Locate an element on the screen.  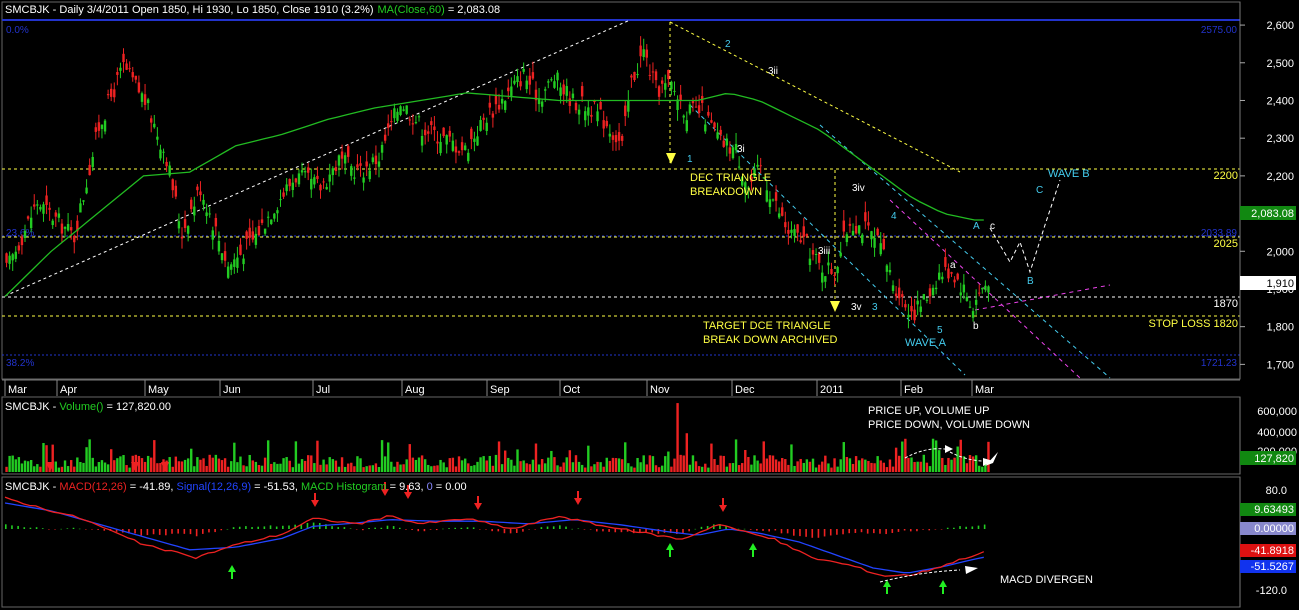
wave-label-3i: 3i is located at coordinates (741, 149).